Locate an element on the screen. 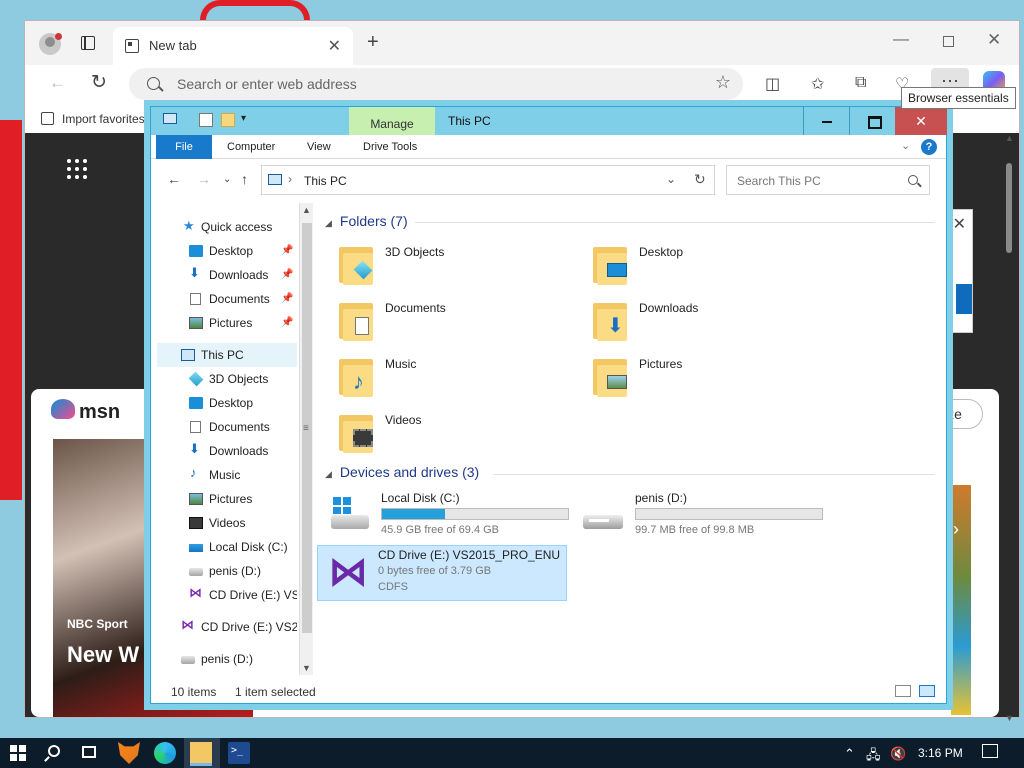  new-tab-button: + is located at coordinates (373, 42).